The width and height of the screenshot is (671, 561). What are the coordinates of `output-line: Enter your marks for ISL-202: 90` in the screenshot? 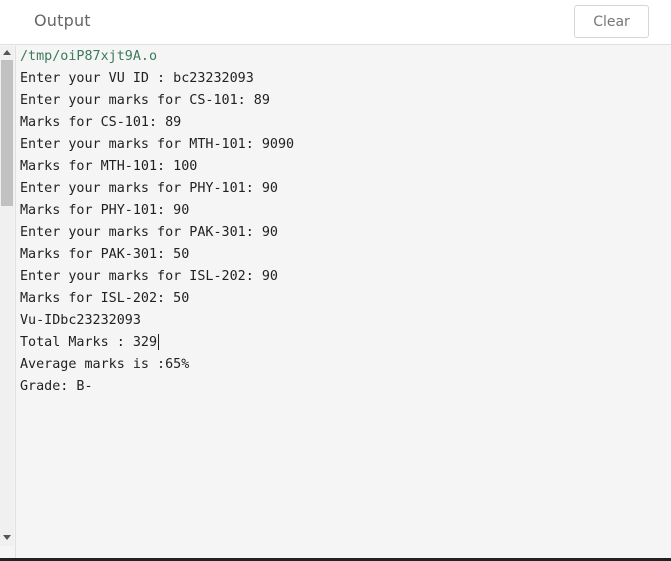 It's located at (149, 276).